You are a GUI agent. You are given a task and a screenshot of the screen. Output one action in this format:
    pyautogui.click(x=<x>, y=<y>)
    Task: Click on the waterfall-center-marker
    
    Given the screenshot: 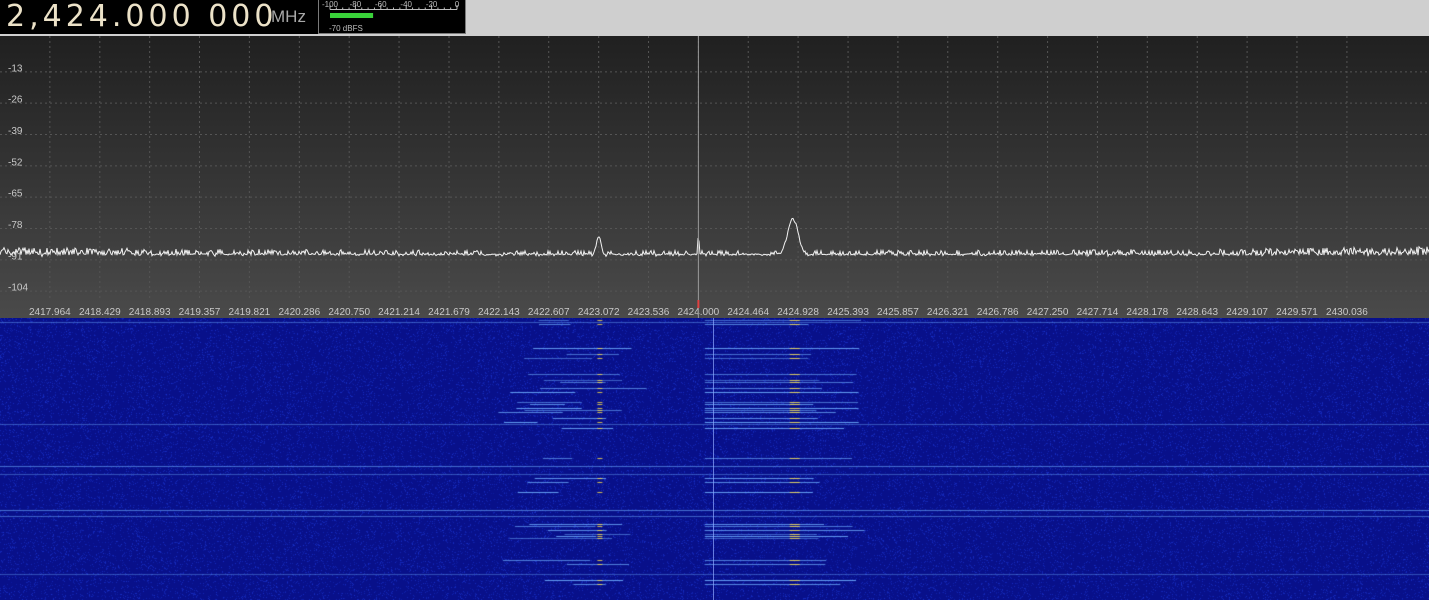 What is the action you would take?
    pyautogui.click(x=713, y=459)
    